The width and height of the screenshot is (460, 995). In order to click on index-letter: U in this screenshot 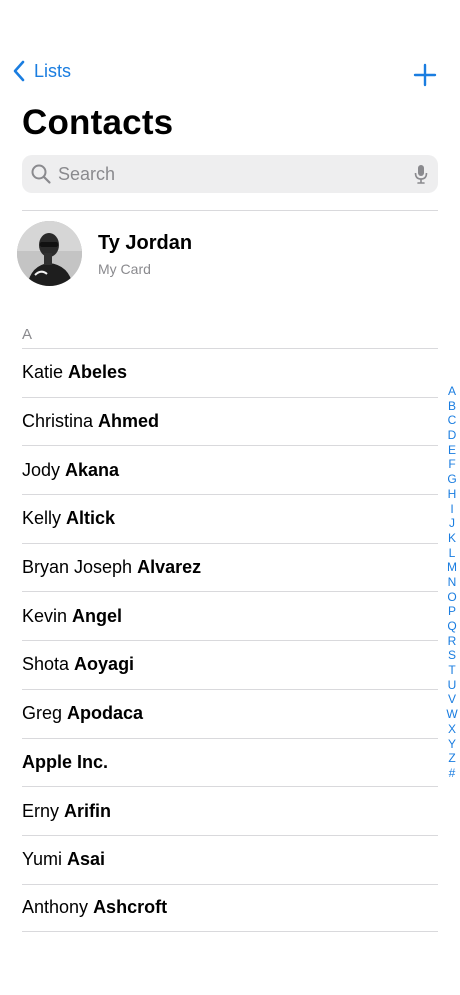, I will do `click(452, 685)`.